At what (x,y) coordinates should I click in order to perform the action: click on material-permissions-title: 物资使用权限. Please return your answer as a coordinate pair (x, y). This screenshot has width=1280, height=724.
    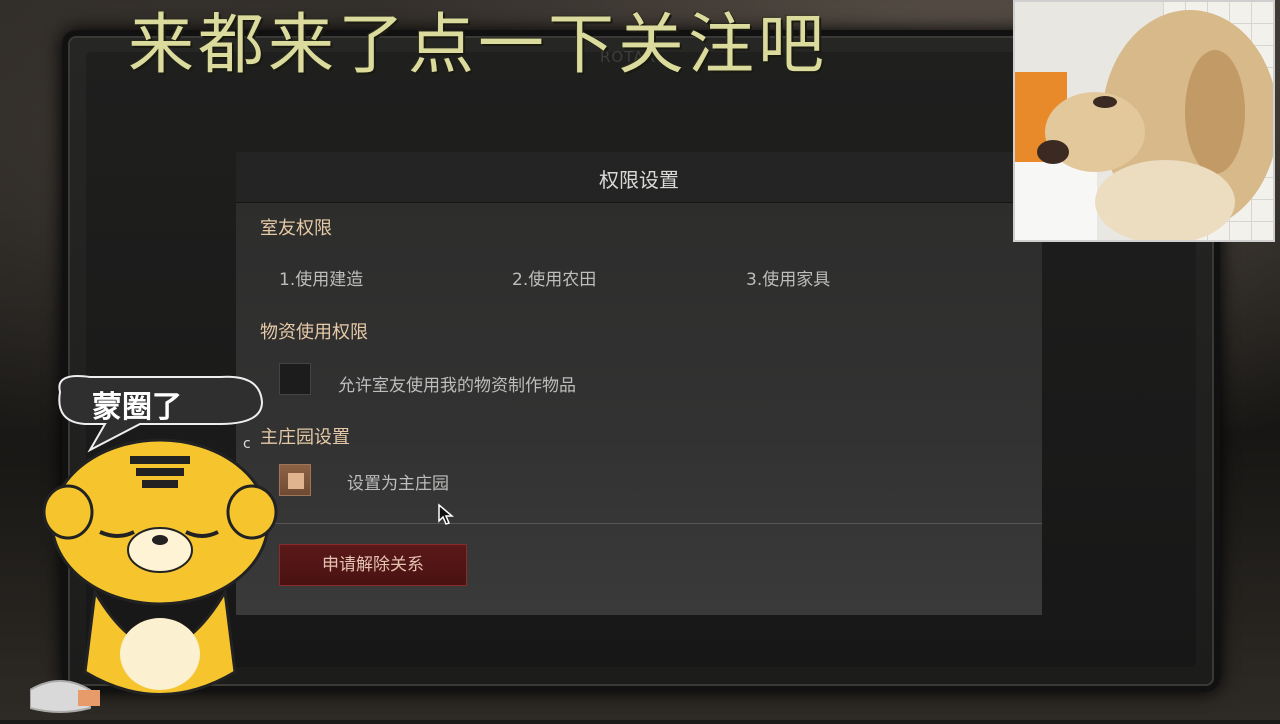
    Looking at the image, I should click on (314, 332).